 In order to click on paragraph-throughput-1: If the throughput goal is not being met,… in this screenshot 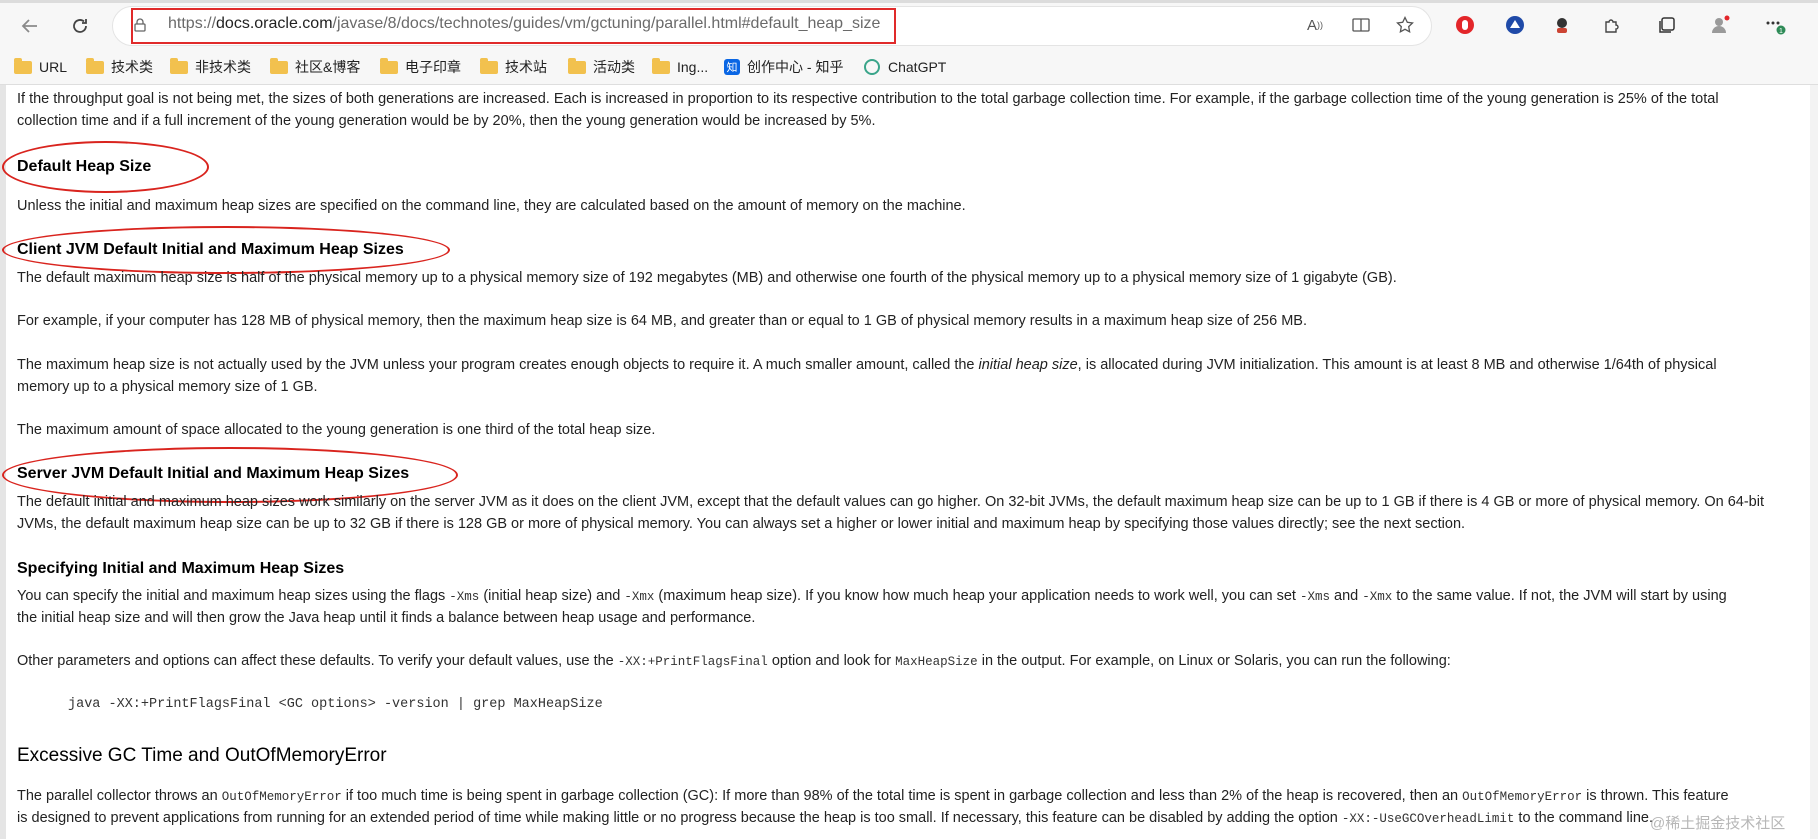, I will do `click(868, 99)`.